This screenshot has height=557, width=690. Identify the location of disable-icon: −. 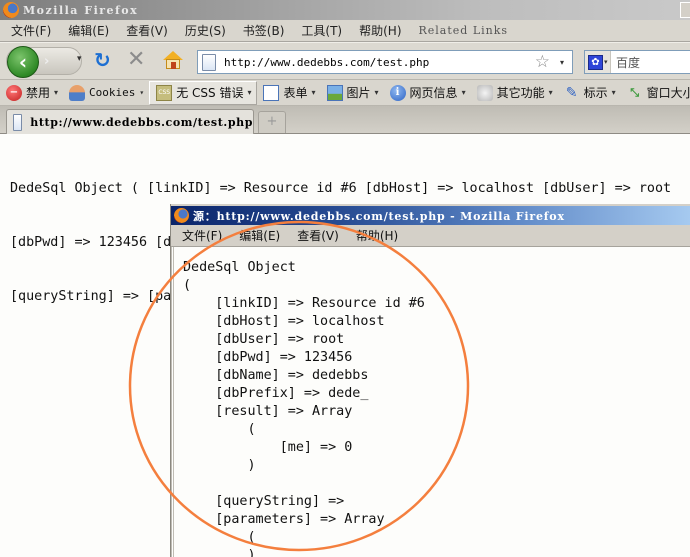
(14, 92).